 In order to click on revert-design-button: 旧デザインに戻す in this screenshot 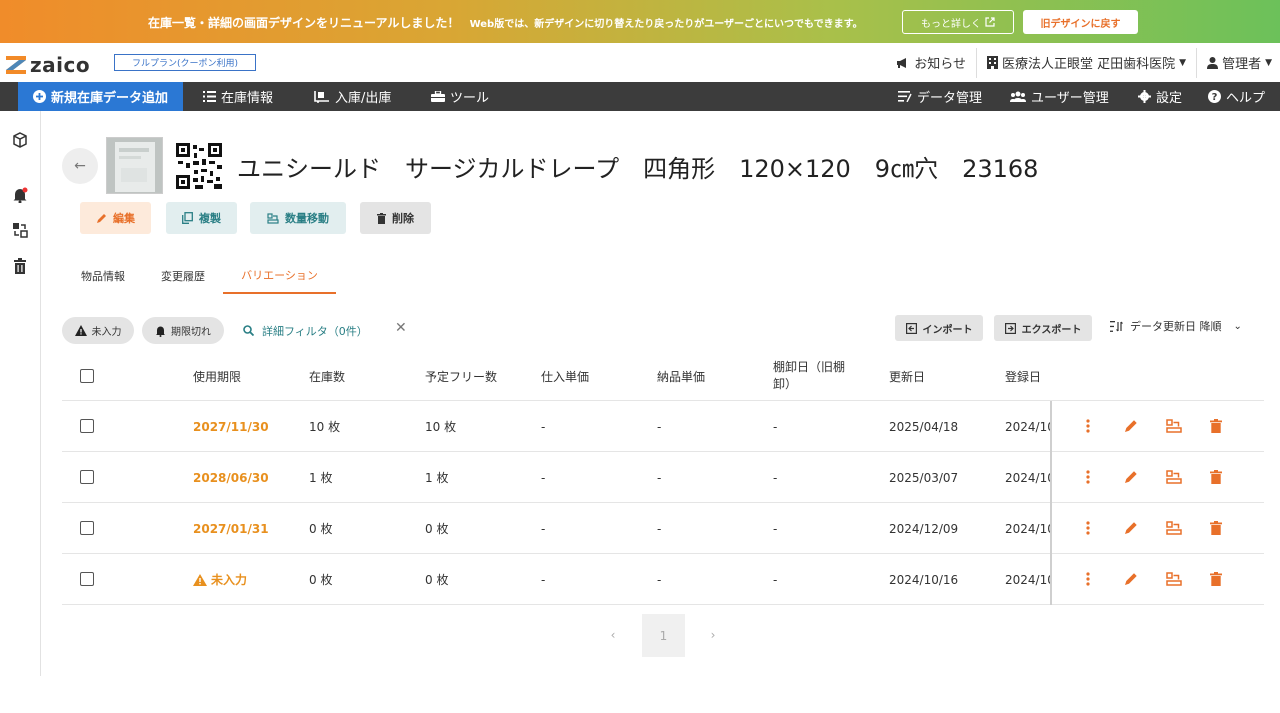, I will do `click(1080, 22)`.